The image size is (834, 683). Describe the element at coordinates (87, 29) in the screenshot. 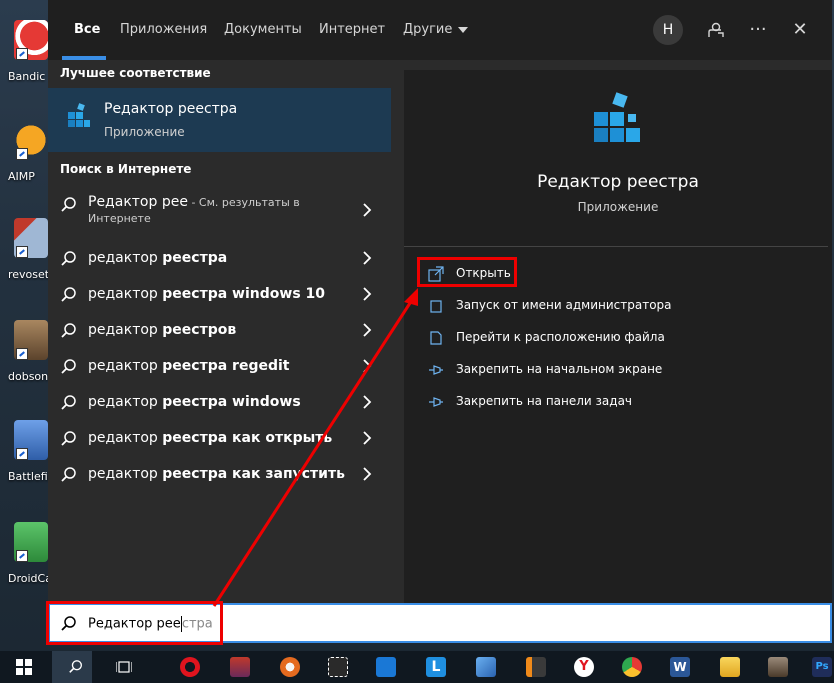

I see `tab-all: Все` at that location.